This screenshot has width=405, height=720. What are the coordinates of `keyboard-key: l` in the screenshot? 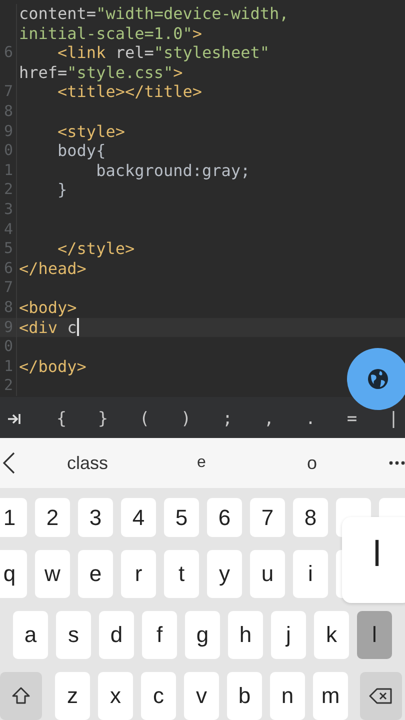 It's located at (374, 635).